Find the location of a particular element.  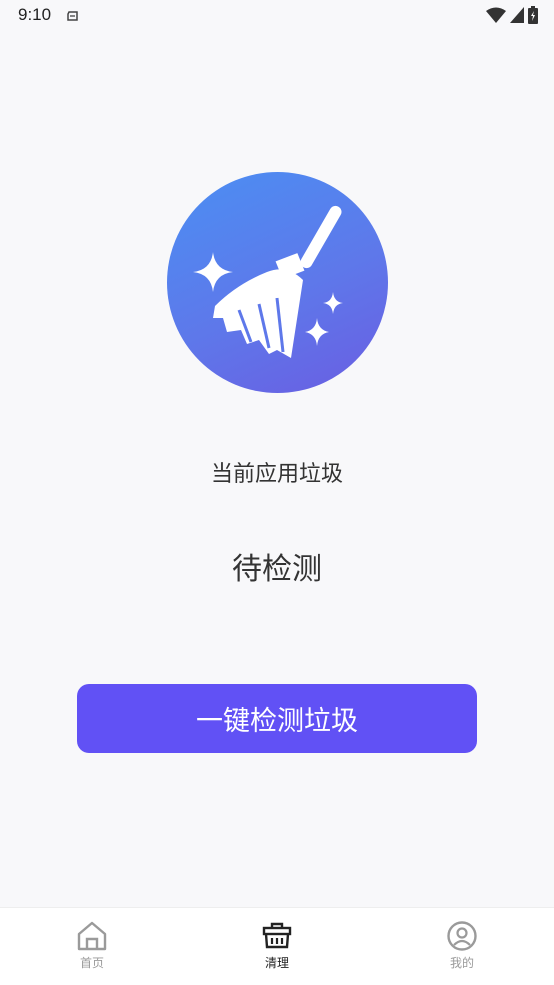

bottom-nav: 首页 清理 我的 is located at coordinates (277, 946).